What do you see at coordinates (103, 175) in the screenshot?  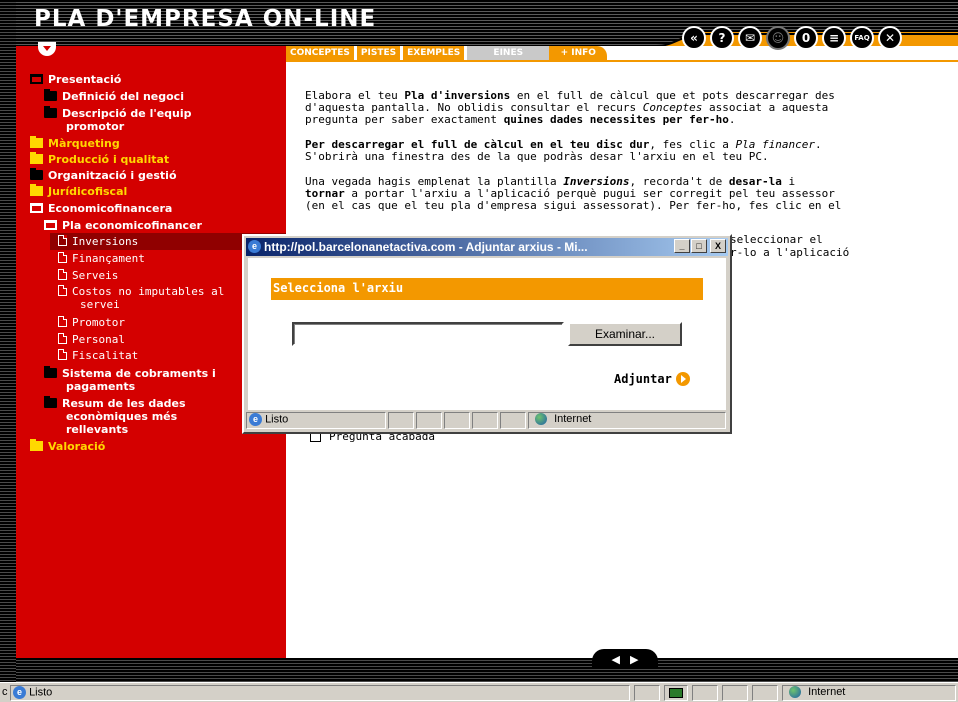 I see `sidebar-item-organitzacio: Organització i gestió` at bounding box center [103, 175].